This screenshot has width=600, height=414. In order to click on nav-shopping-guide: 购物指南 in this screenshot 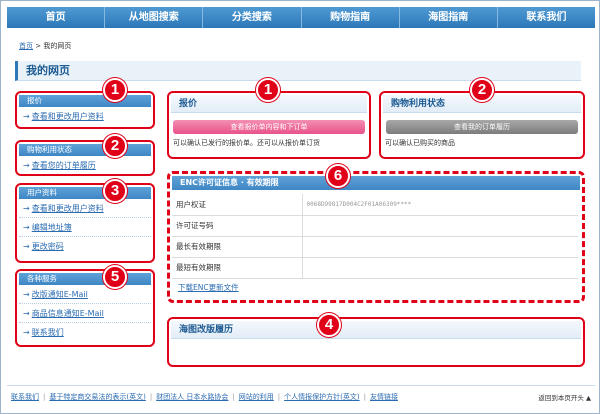, I will do `click(351, 17)`.